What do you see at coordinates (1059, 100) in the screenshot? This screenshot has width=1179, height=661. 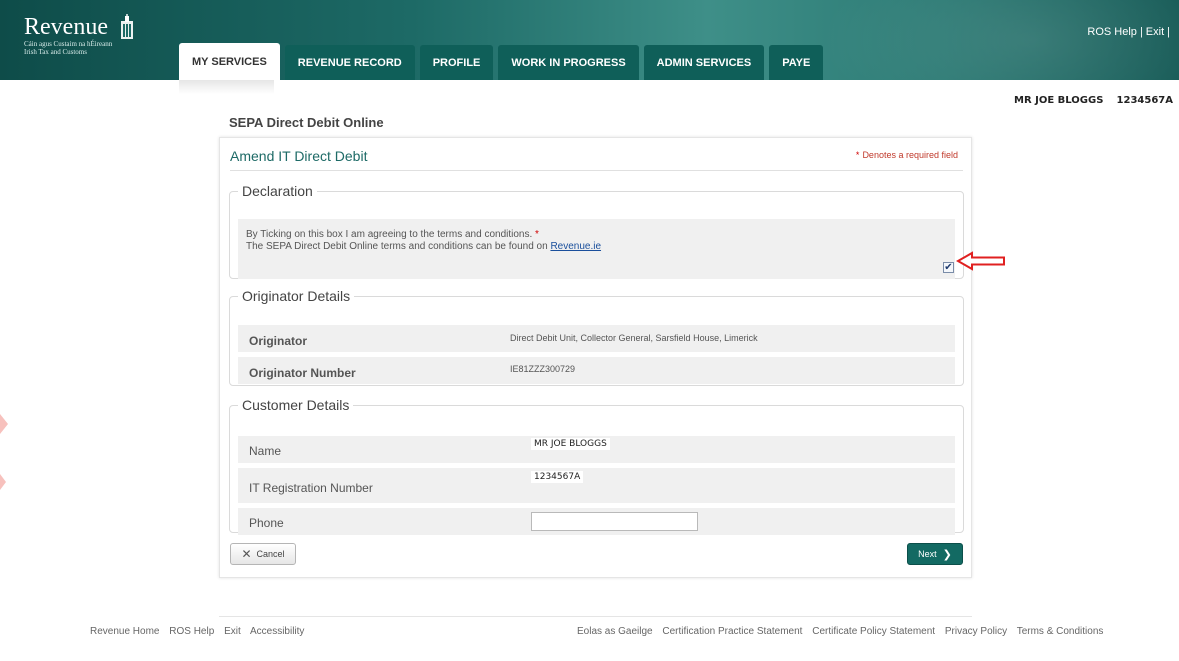 I see `user-name: MR JOE BLOGGS` at bounding box center [1059, 100].